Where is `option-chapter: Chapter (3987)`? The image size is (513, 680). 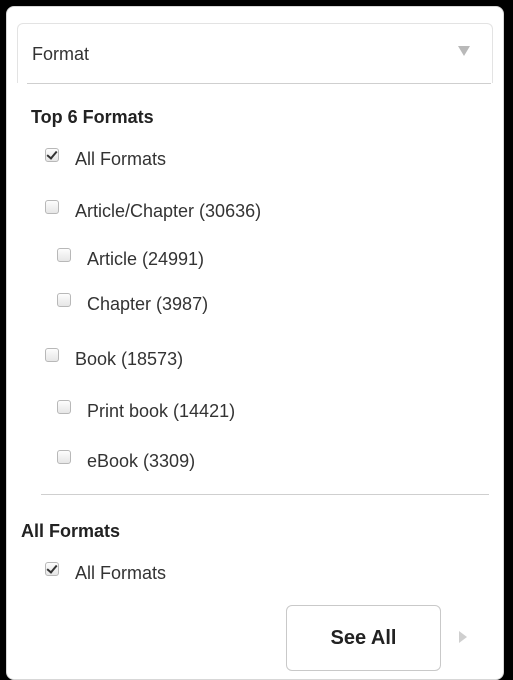
option-chapter: Chapter (3987) is located at coordinates (133, 303).